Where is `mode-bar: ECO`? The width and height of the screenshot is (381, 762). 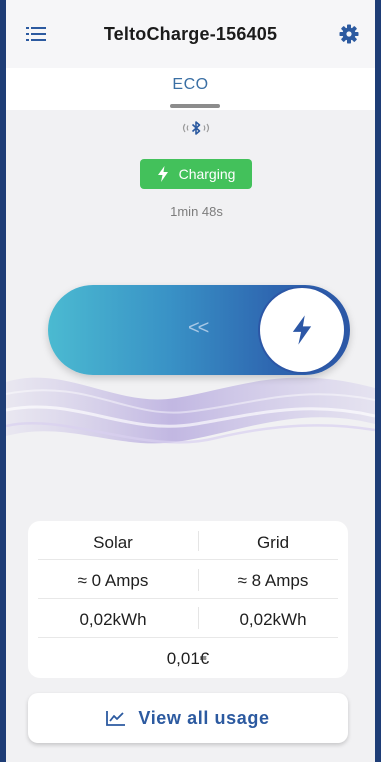
mode-bar: ECO is located at coordinates (190, 89).